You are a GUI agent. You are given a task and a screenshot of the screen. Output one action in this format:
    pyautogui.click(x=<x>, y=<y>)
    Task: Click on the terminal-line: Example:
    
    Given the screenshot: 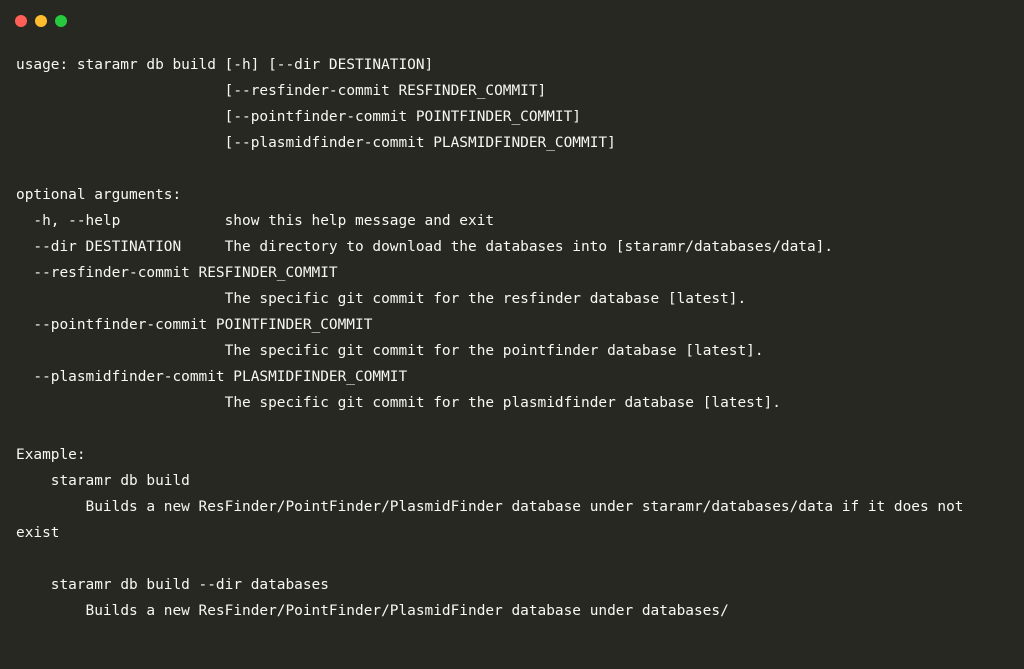 What is the action you would take?
    pyautogui.click(x=51, y=455)
    